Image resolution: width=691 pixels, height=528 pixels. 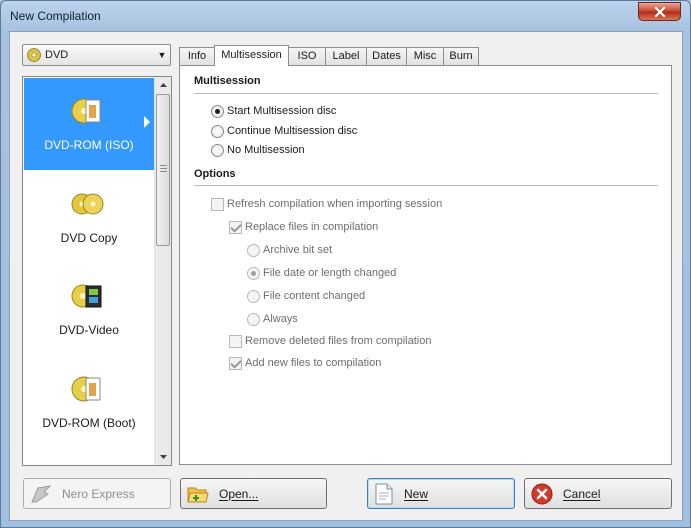 I want to click on grip-icon, so click(x=163, y=169).